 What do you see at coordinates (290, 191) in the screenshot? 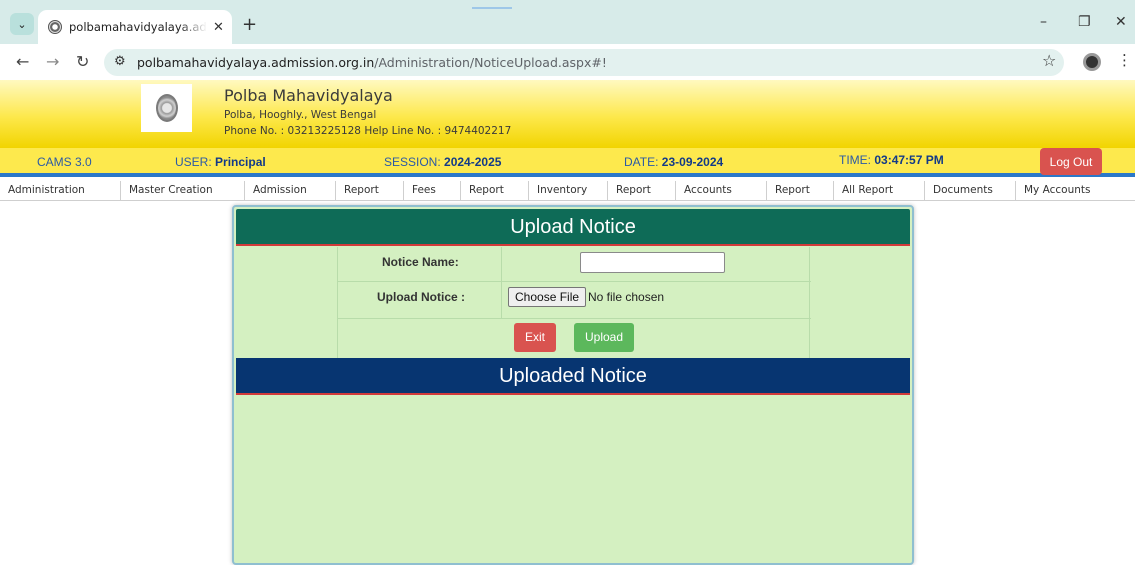
I see `menu-item-admission: Admission` at bounding box center [290, 191].